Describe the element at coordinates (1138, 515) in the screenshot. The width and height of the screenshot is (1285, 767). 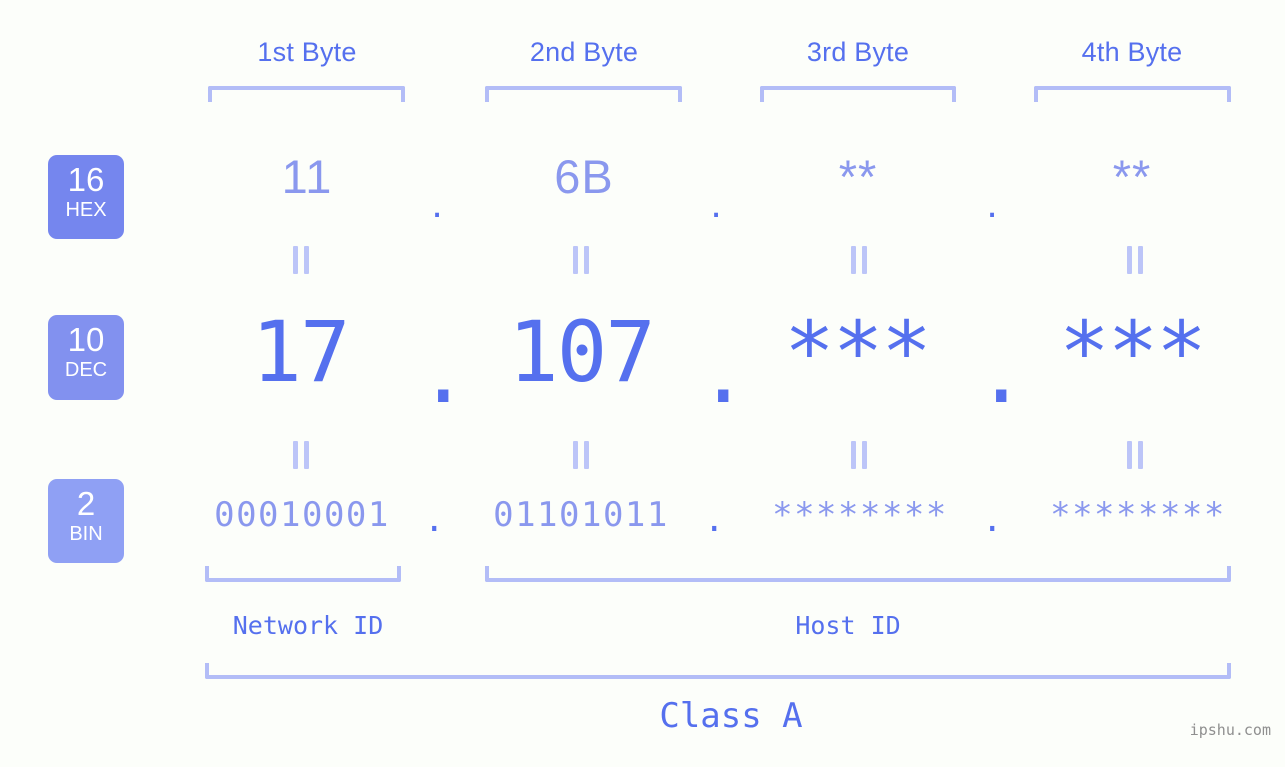
I see `bin-byte-4: ********` at that location.